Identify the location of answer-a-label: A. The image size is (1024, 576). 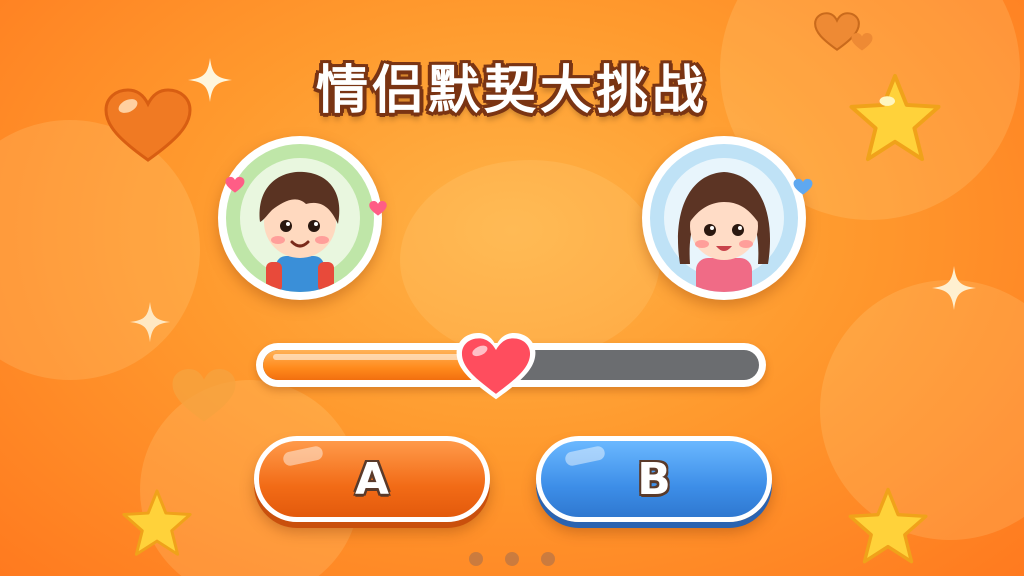
(372, 479).